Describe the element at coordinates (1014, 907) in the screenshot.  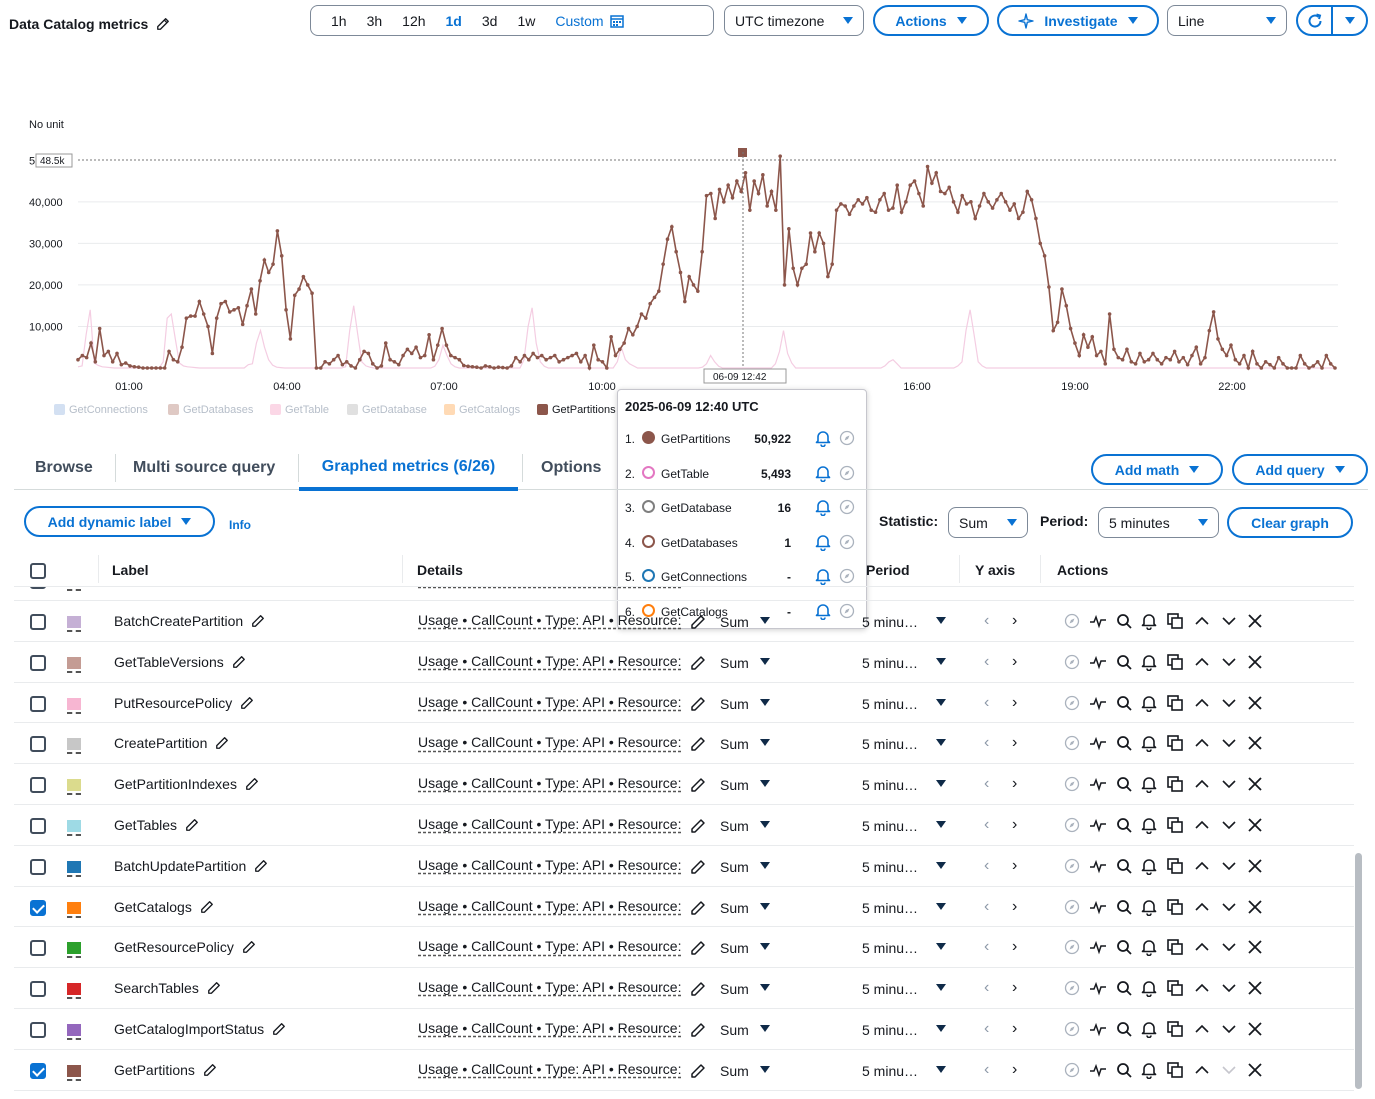
I see `y-axis-right-icon: ›` at that location.